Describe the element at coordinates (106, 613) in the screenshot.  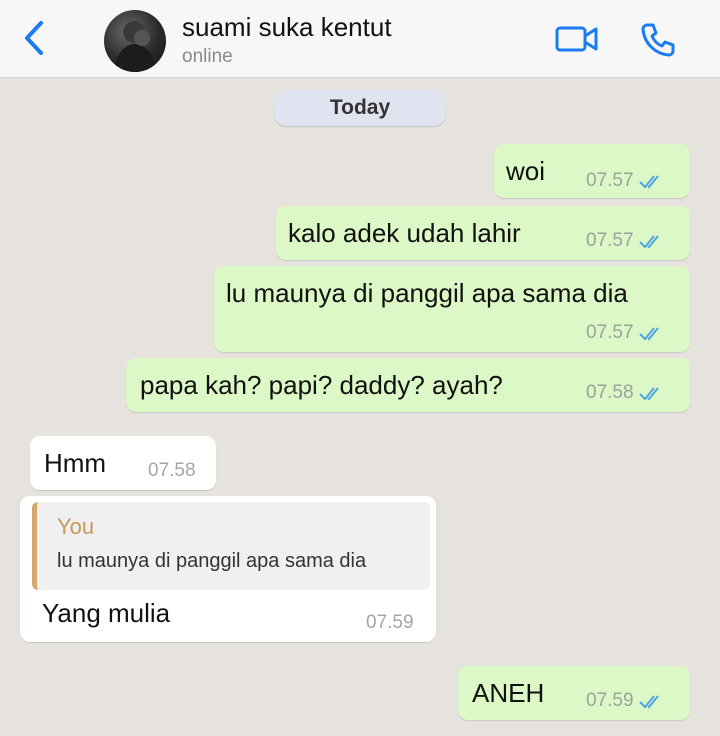
I see `message-text: Yang mulia` at that location.